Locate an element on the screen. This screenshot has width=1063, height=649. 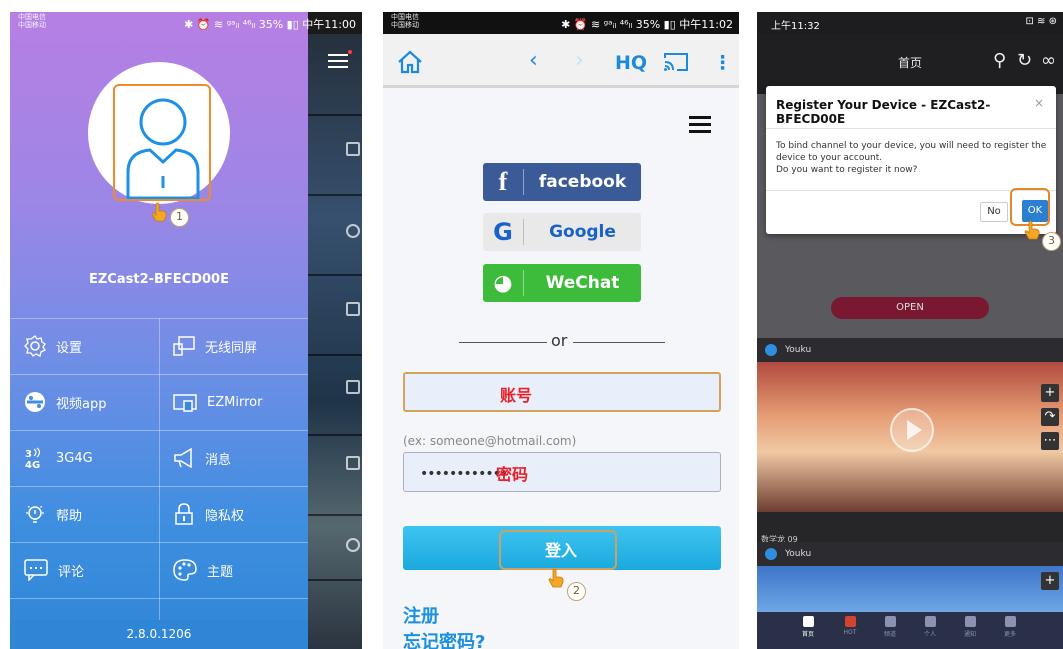
avatar-highlight is located at coordinates (162, 142).